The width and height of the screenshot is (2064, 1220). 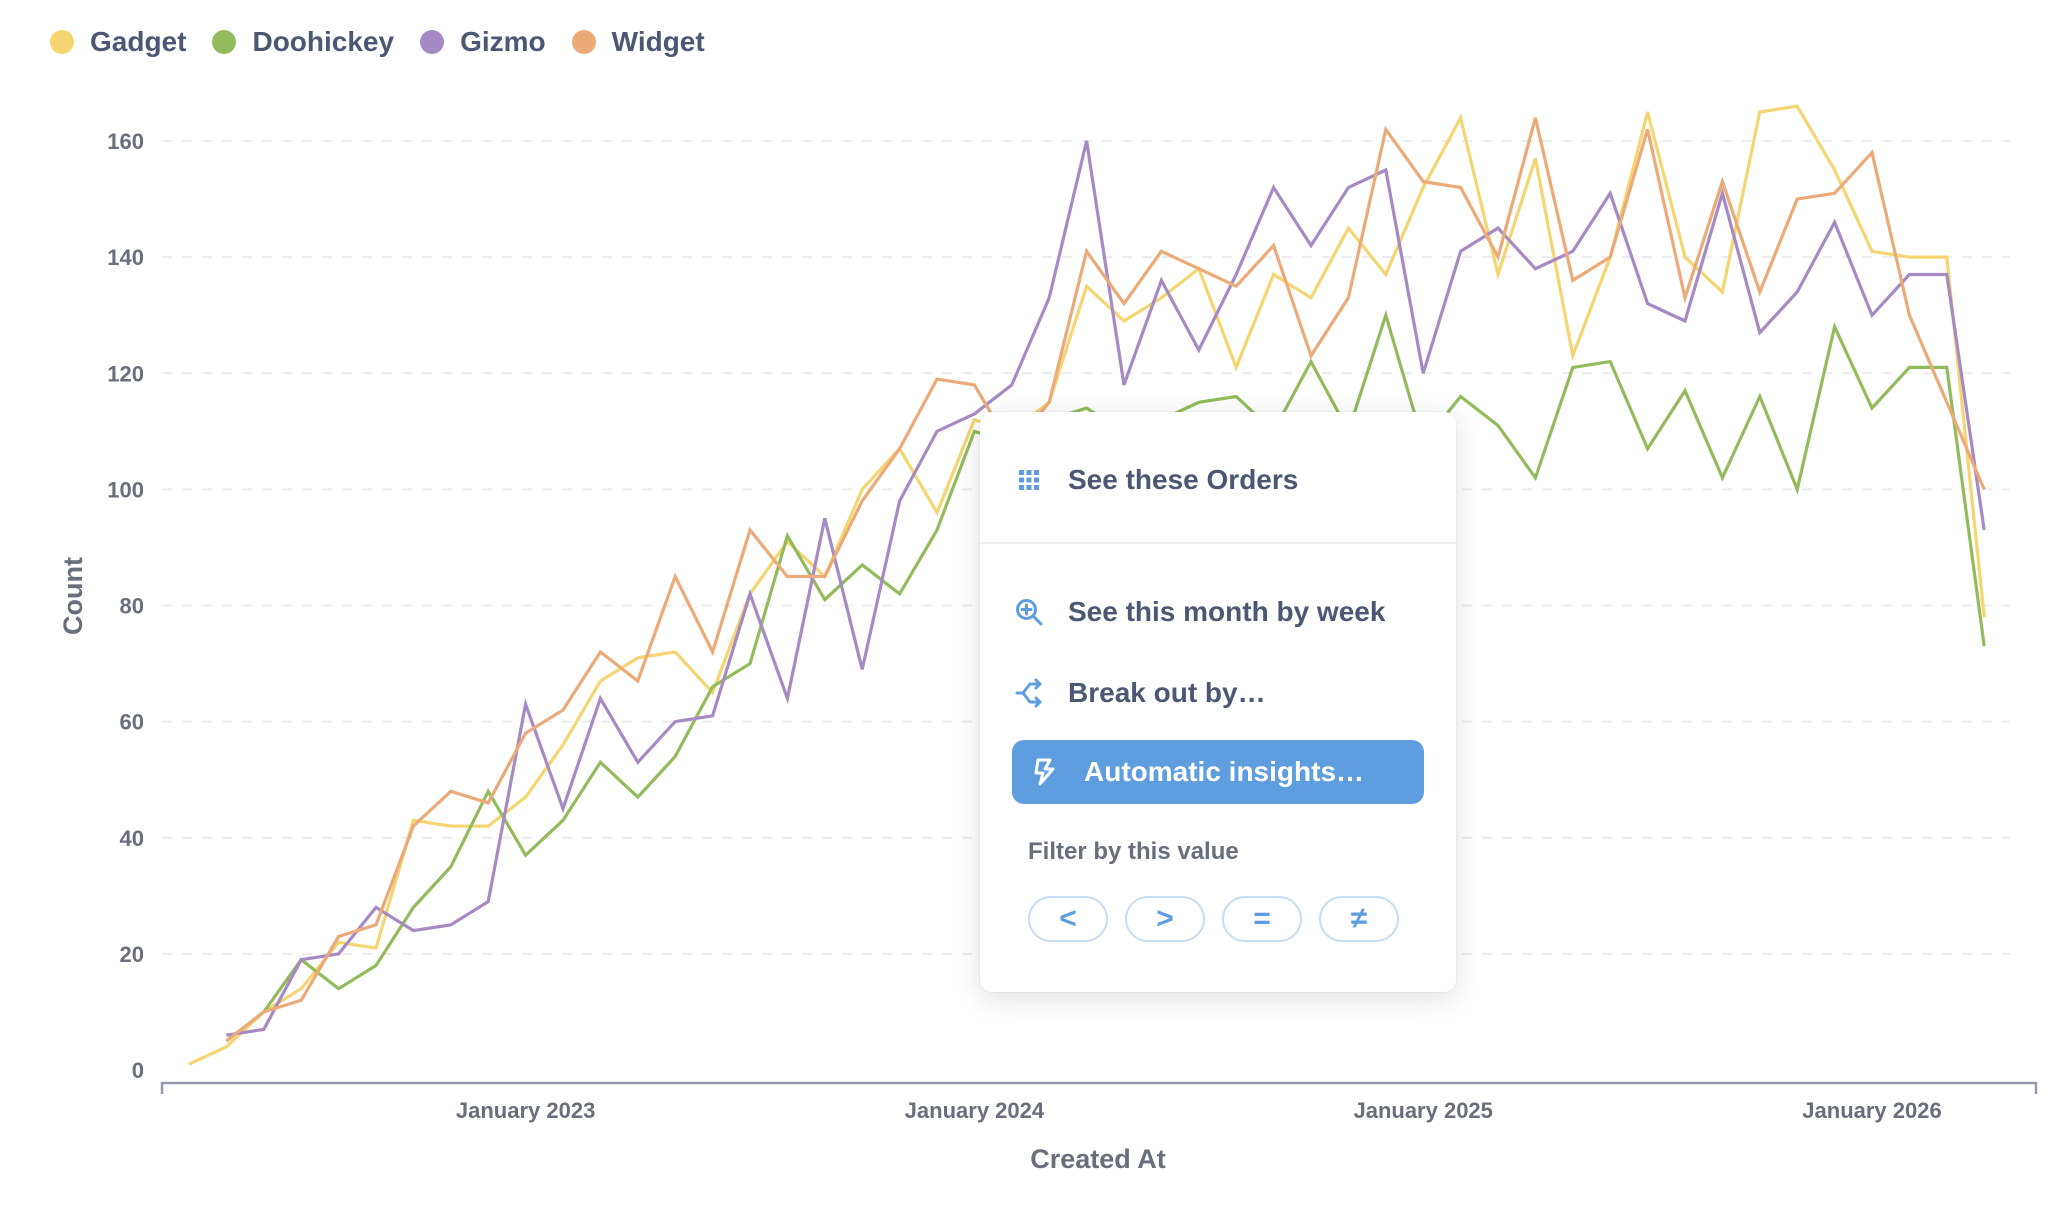 What do you see at coordinates (1213, 919) in the screenshot?
I see `filter-buttons: < > = ≠` at bounding box center [1213, 919].